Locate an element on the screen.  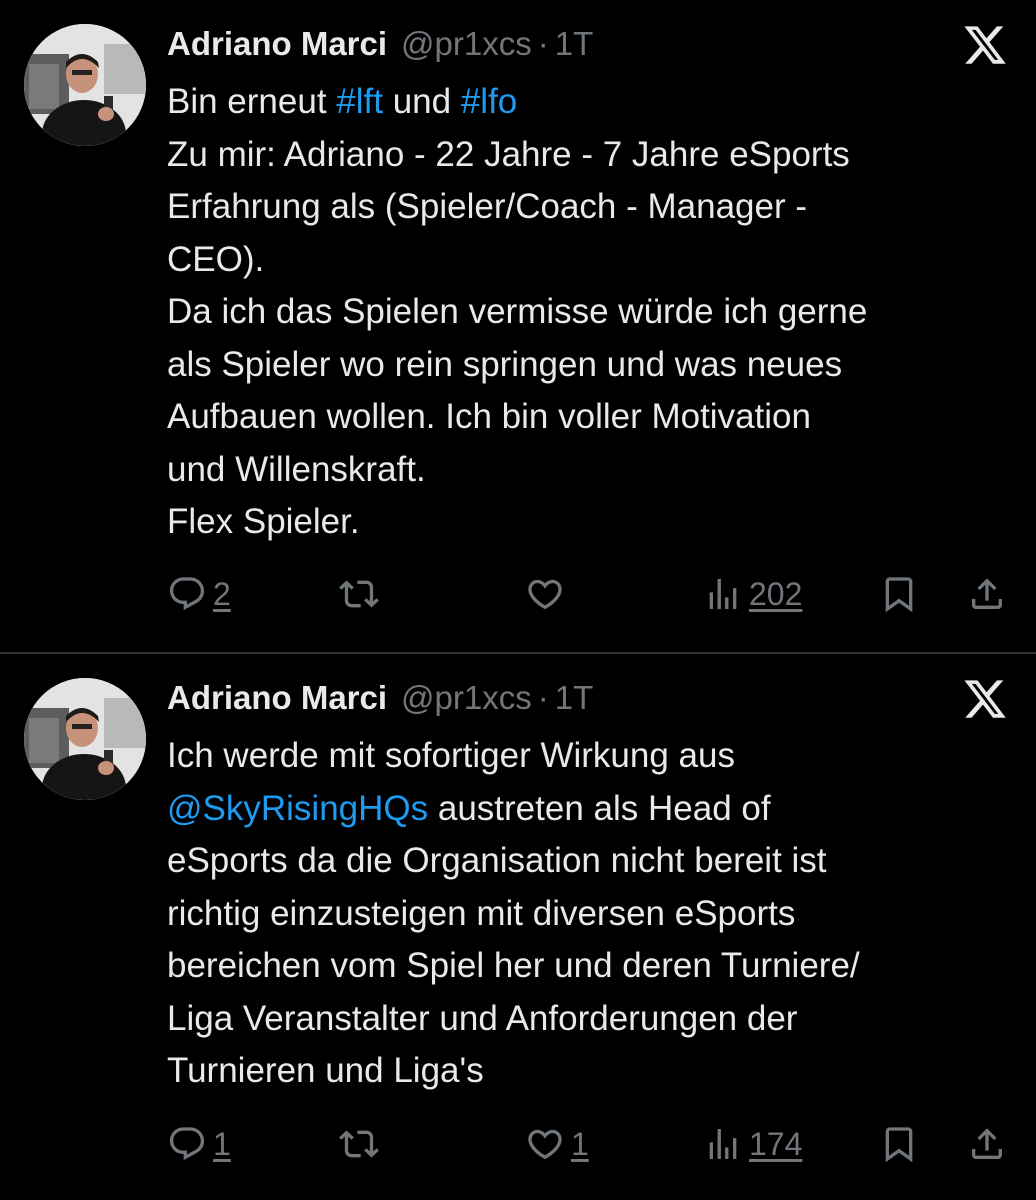
views-count: 202 is located at coordinates (776, 593).